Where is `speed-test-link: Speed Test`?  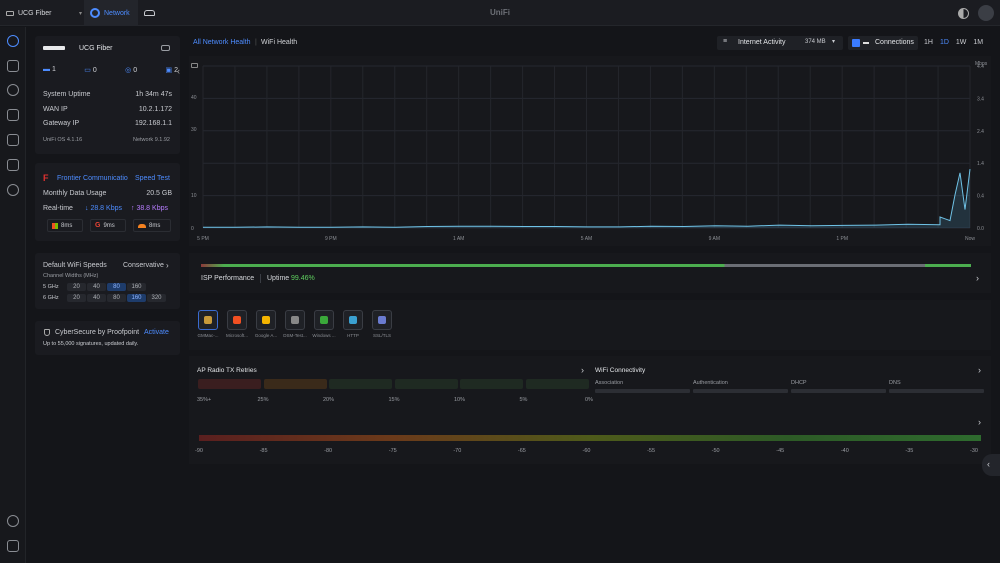
speed-test-link: Speed Test is located at coordinates (152, 178).